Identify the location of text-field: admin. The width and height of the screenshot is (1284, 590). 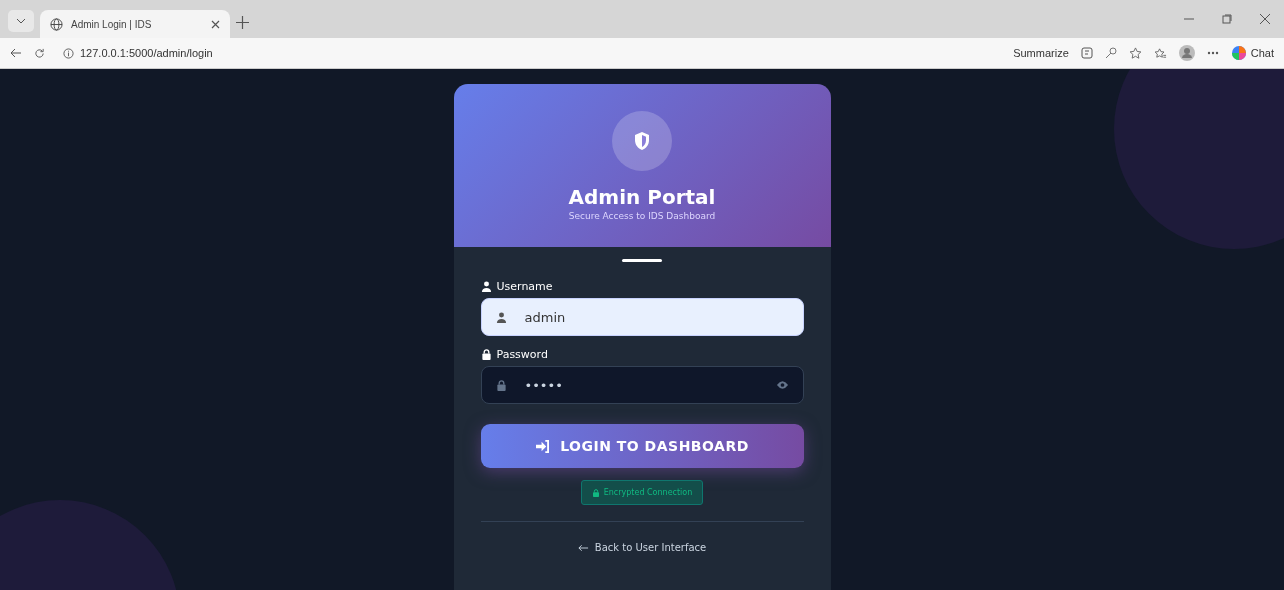
(642, 317).